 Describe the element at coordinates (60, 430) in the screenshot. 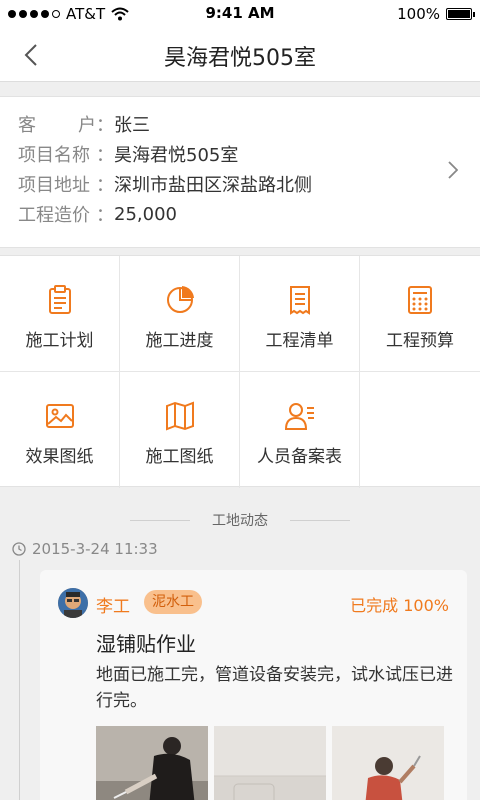

I see `grid-item-effect-drawings: 效果图纸` at that location.